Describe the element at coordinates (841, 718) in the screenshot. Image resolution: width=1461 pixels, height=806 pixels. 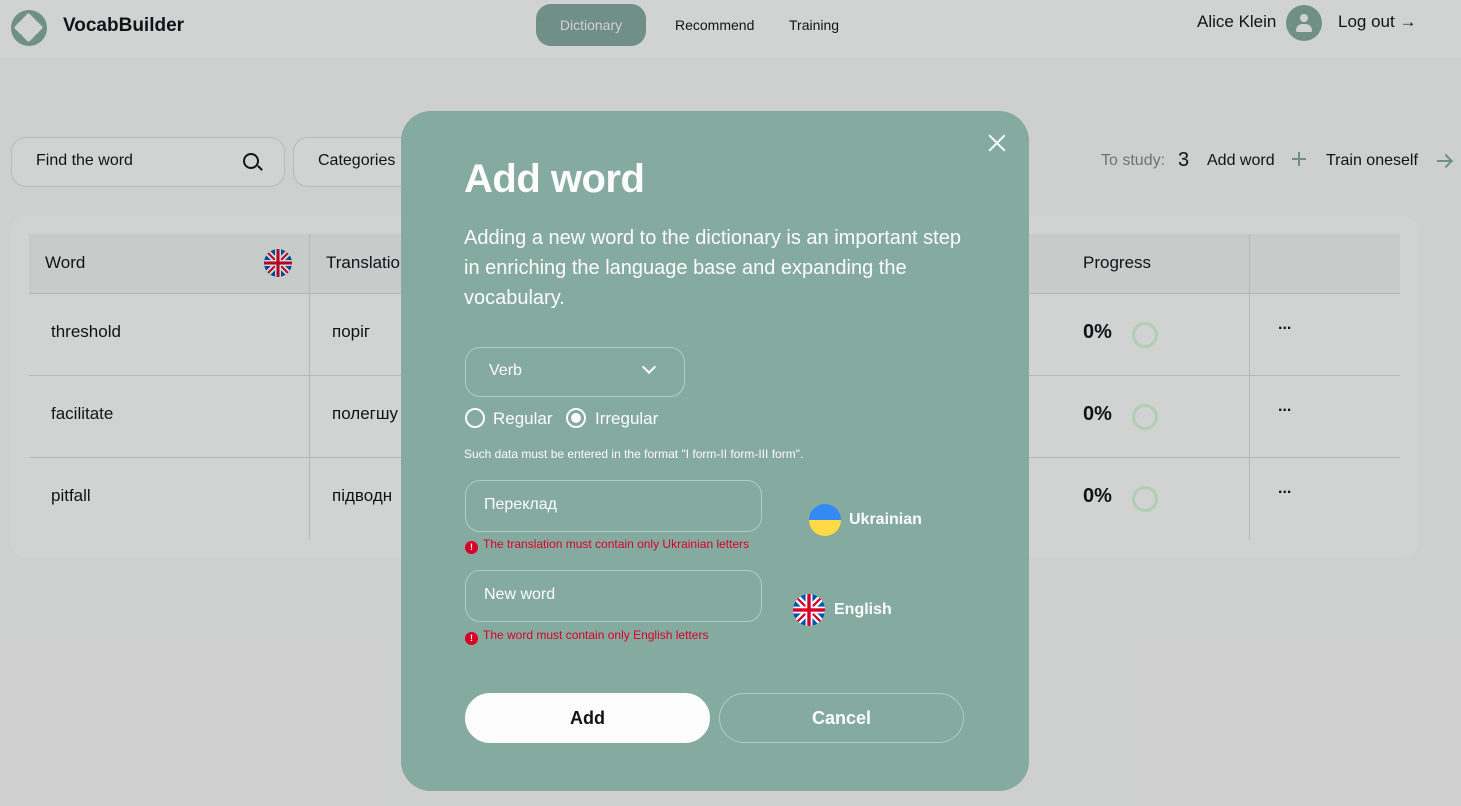
I see `cancel-button: Cancel` at that location.